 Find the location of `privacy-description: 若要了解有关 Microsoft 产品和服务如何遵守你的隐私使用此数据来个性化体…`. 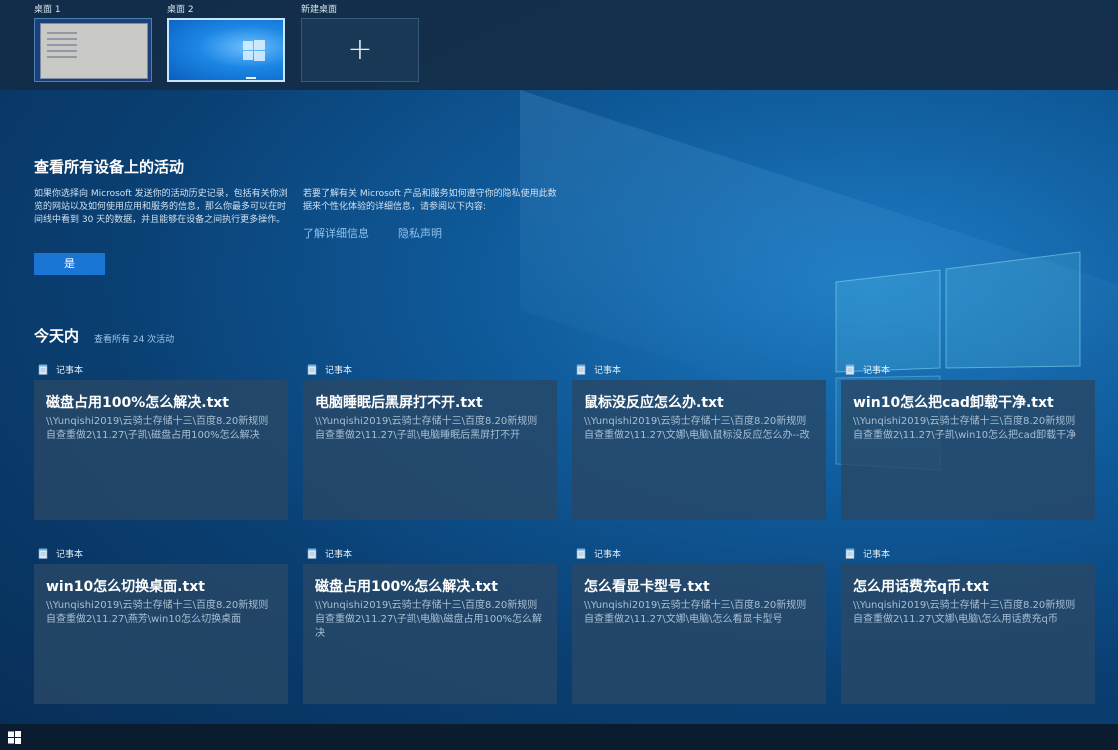

privacy-description: 若要了解有关 Microsoft 产品和服务如何遵守你的隐私使用此数据来个性化体… is located at coordinates (430, 200).